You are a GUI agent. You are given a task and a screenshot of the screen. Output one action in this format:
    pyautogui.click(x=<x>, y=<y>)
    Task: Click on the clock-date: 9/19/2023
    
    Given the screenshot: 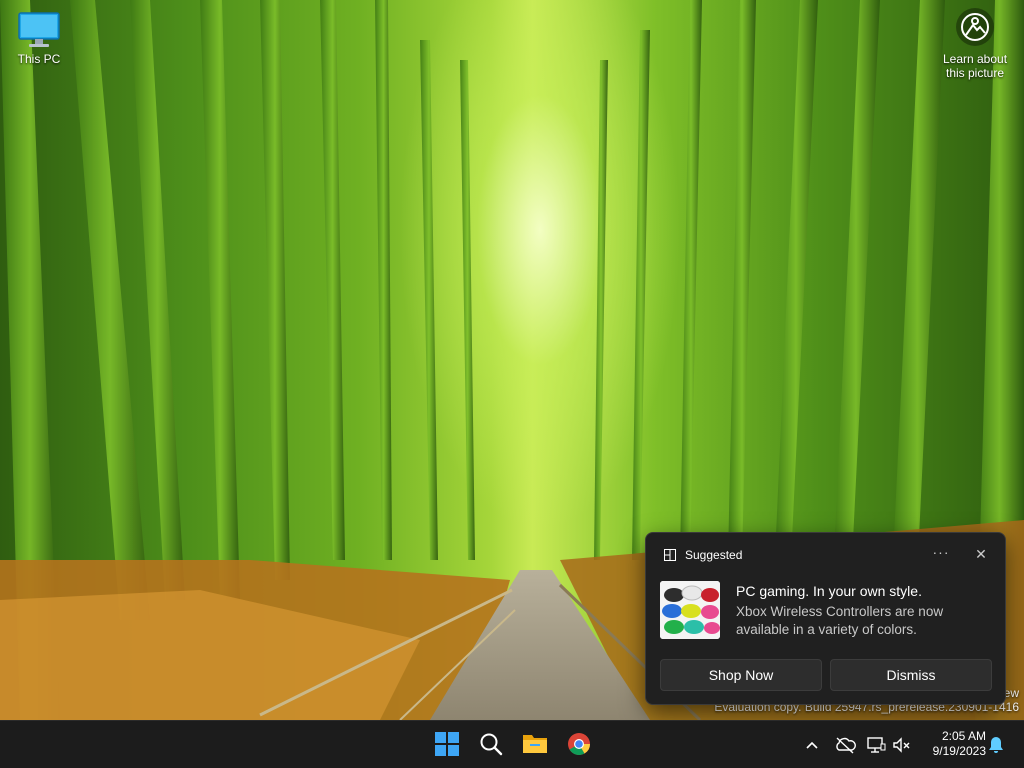 What is the action you would take?
    pyautogui.click(x=959, y=751)
    